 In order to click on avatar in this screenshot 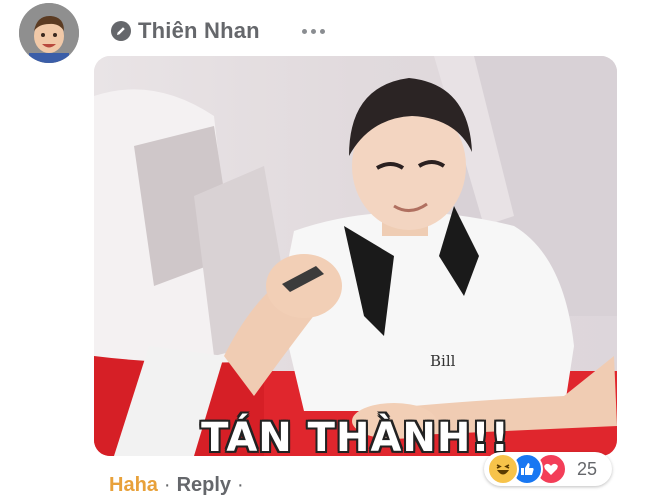, I will do `click(49, 33)`.